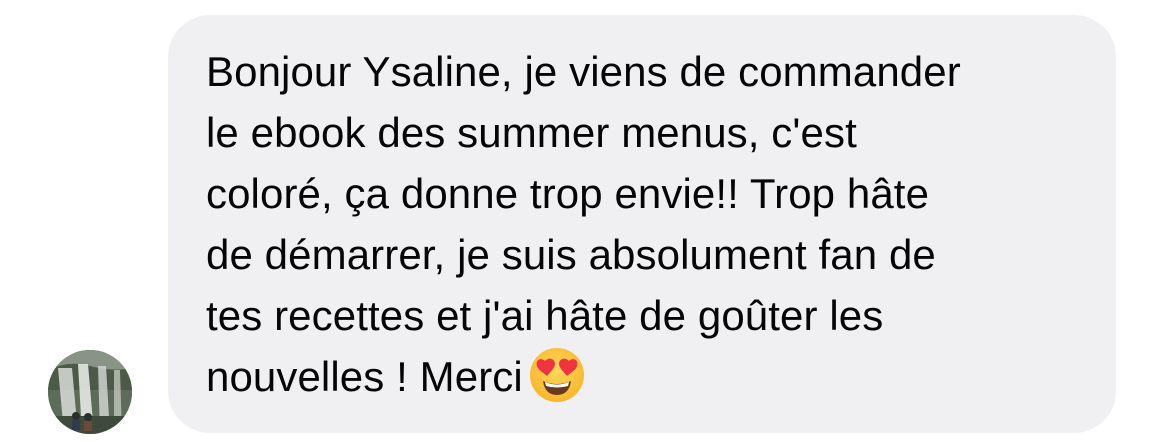  I want to click on message-line-last: nouvelles ! Merci, so click(641, 376).